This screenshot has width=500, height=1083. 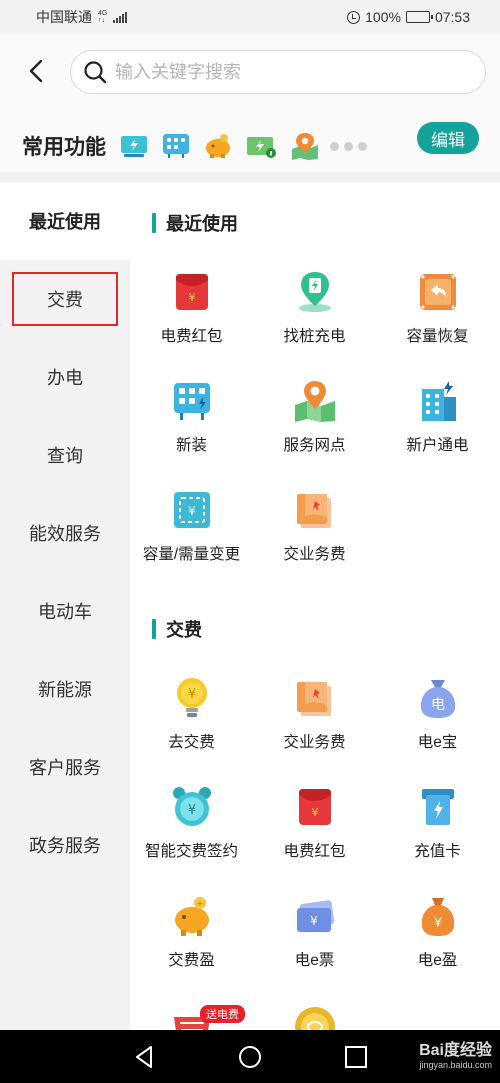 What do you see at coordinates (383, 17) in the screenshot?
I see `battery-percent: 100%` at bounding box center [383, 17].